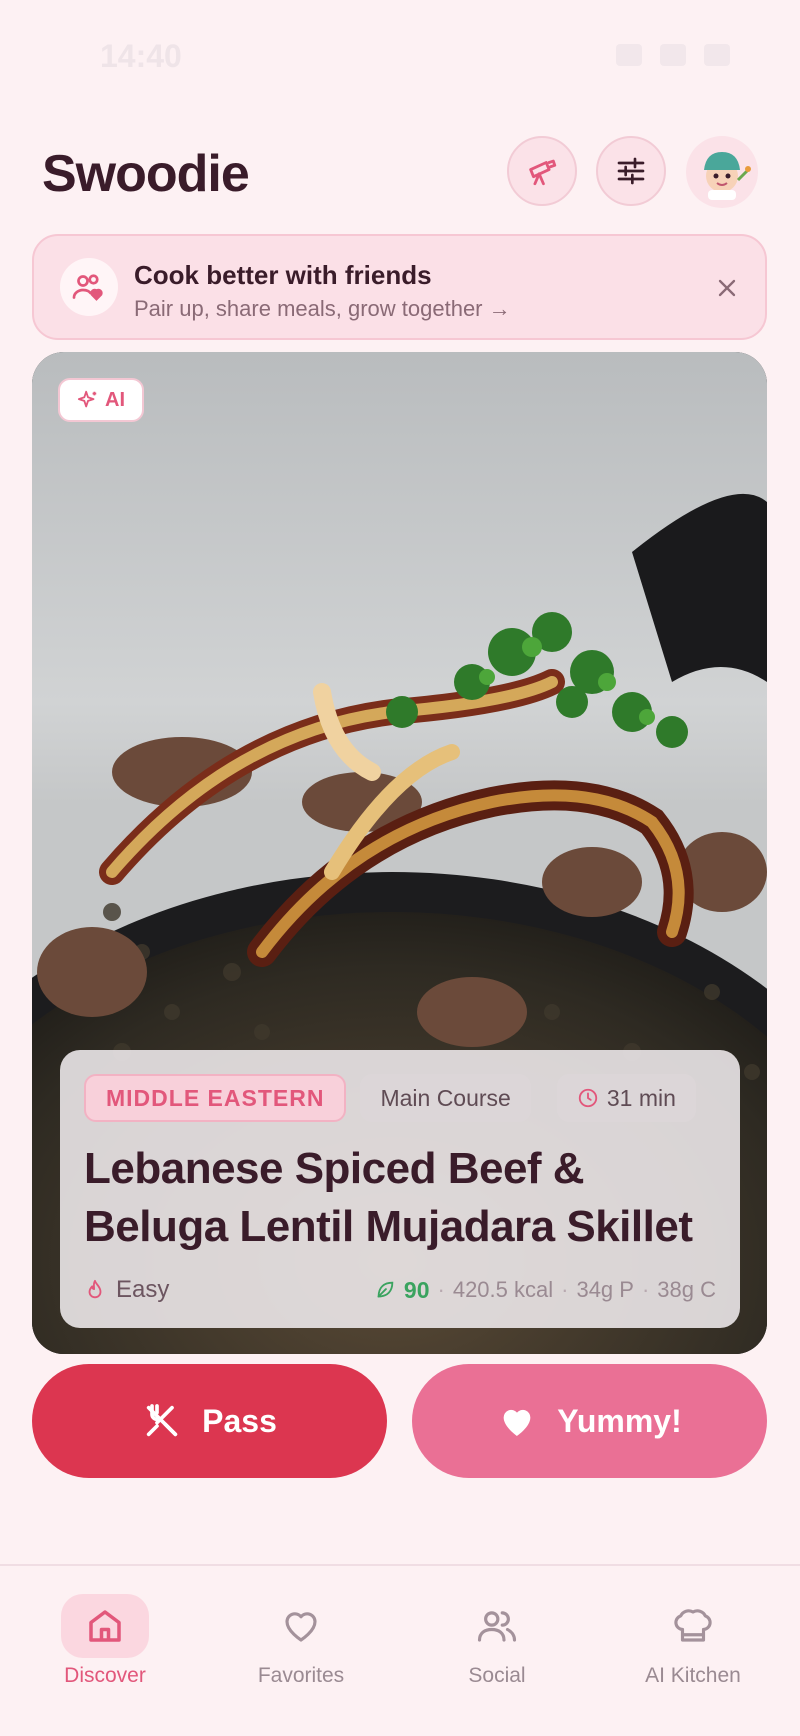  I want to click on chef-hat-icon, so click(693, 1625).